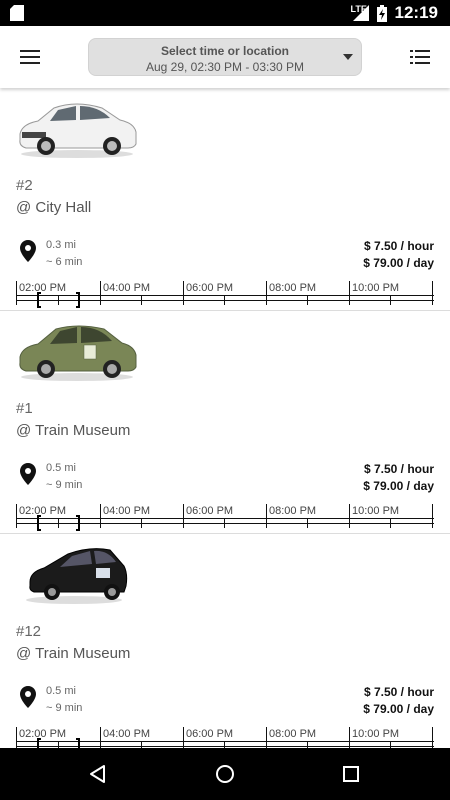 This screenshot has height=800, width=450. What do you see at coordinates (360, 12) in the screenshot?
I see `signal-icon: LTE` at bounding box center [360, 12].